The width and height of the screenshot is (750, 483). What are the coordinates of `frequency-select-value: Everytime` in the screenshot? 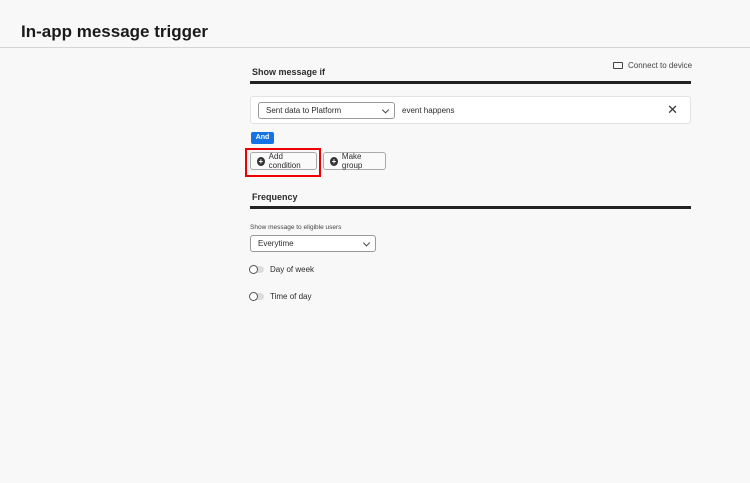 It's located at (276, 243).